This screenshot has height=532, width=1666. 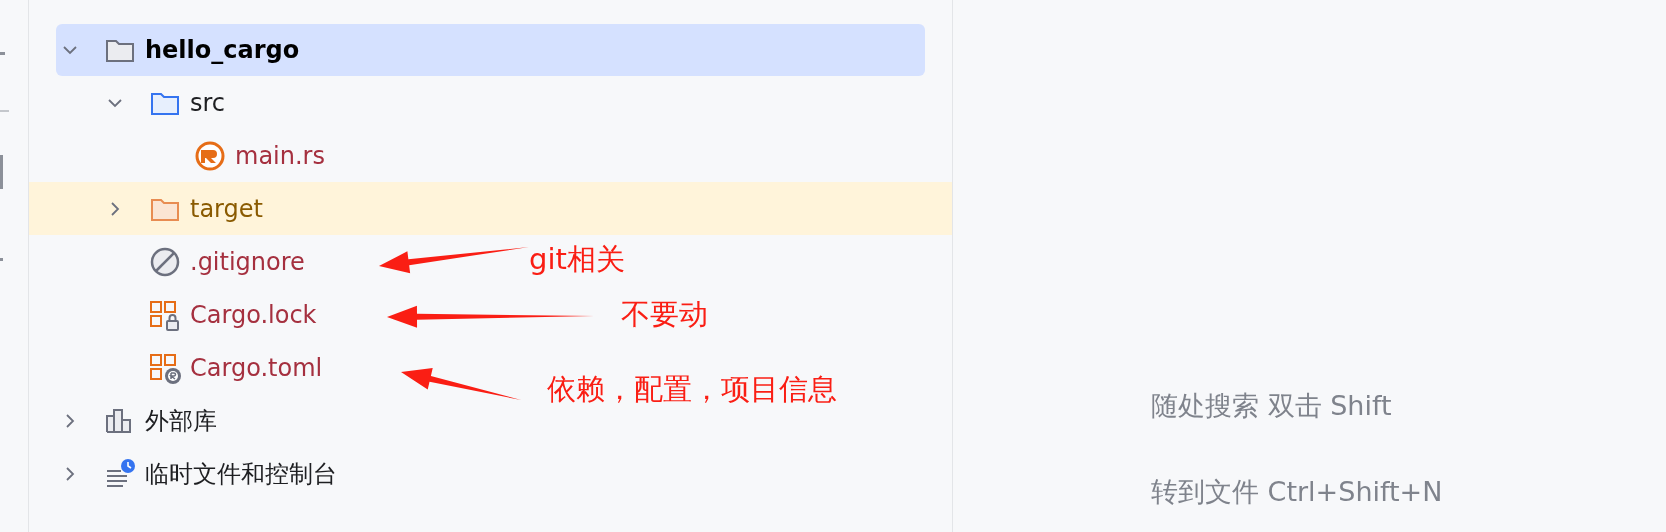 I want to click on editor-hint: 转到文件 Ctrl+Shift+N, so click(x=1297, y=492).